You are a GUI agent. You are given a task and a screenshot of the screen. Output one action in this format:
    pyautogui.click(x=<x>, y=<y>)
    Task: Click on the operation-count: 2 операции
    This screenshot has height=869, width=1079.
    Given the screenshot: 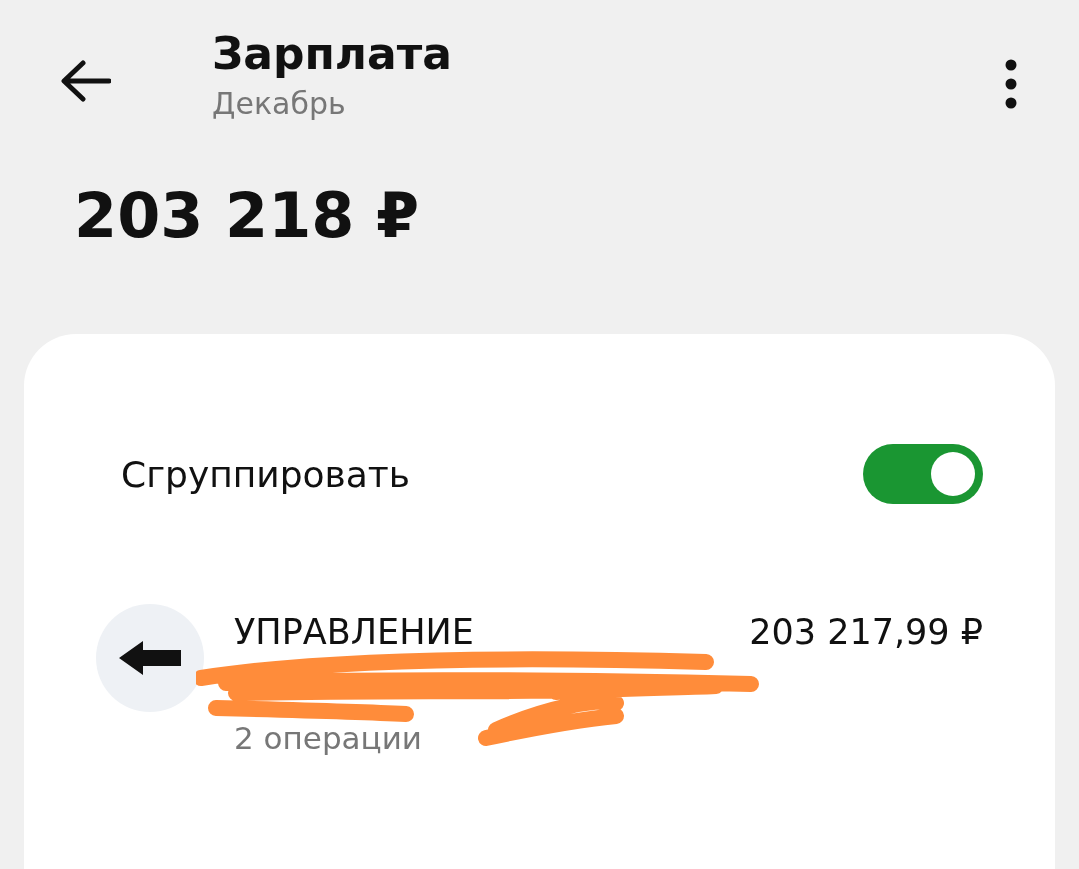 What is the action you would take?
    pyautogui.click(x=328, y=738)
    